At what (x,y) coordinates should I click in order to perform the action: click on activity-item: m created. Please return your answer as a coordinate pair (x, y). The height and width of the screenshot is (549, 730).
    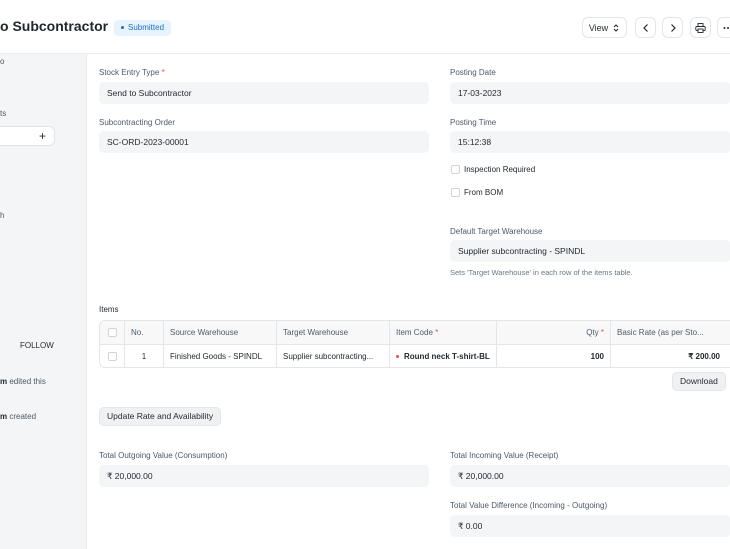
    Looking at the image, I should click on (18, 416).